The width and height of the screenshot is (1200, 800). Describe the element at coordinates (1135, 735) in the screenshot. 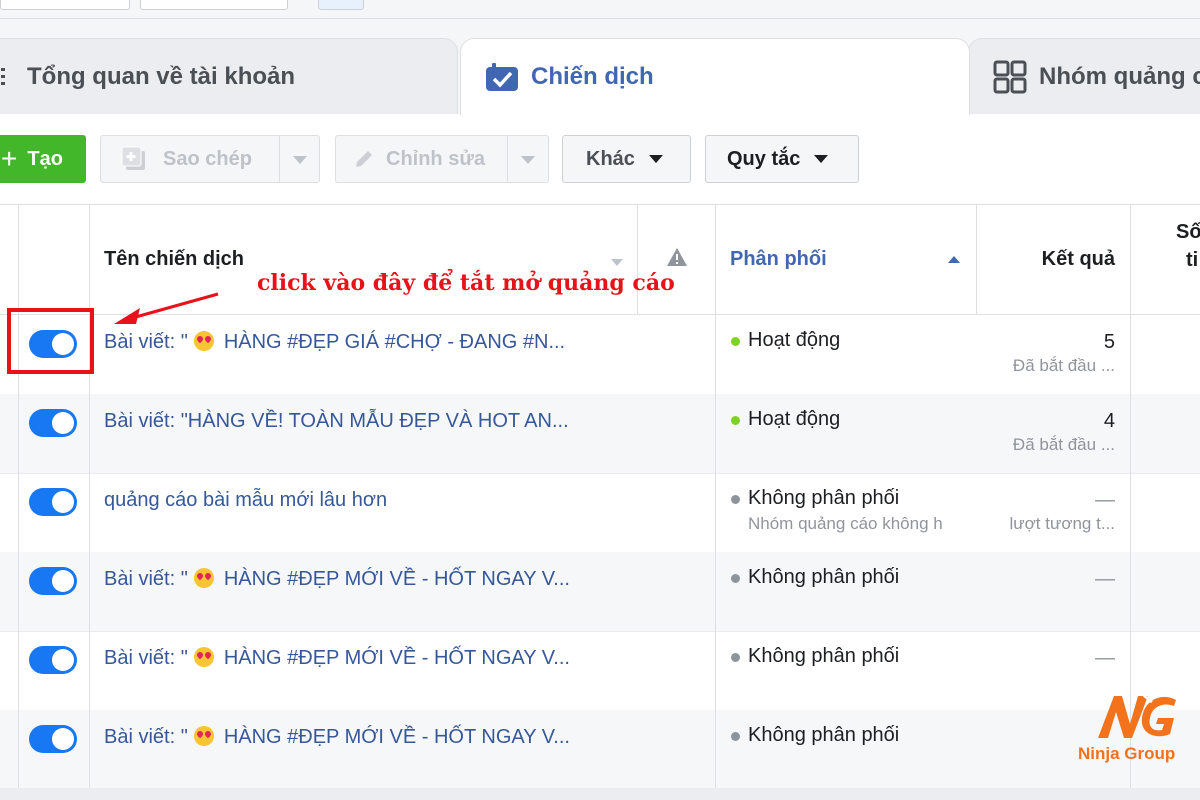

I see `ninja-group-logo: Ninja Group` at that location.